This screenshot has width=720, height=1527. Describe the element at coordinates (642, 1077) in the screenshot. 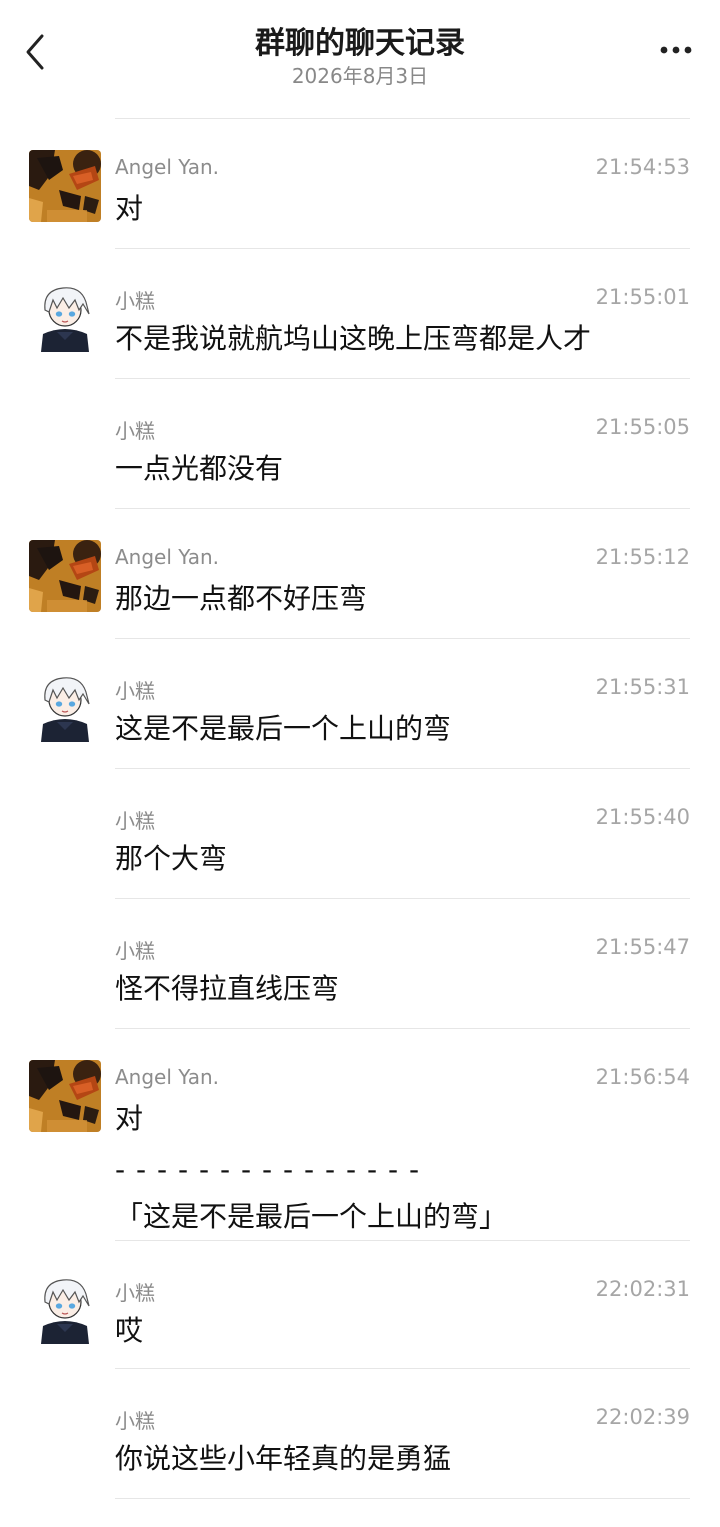

I see `message-time: 21:56:54` at that location.